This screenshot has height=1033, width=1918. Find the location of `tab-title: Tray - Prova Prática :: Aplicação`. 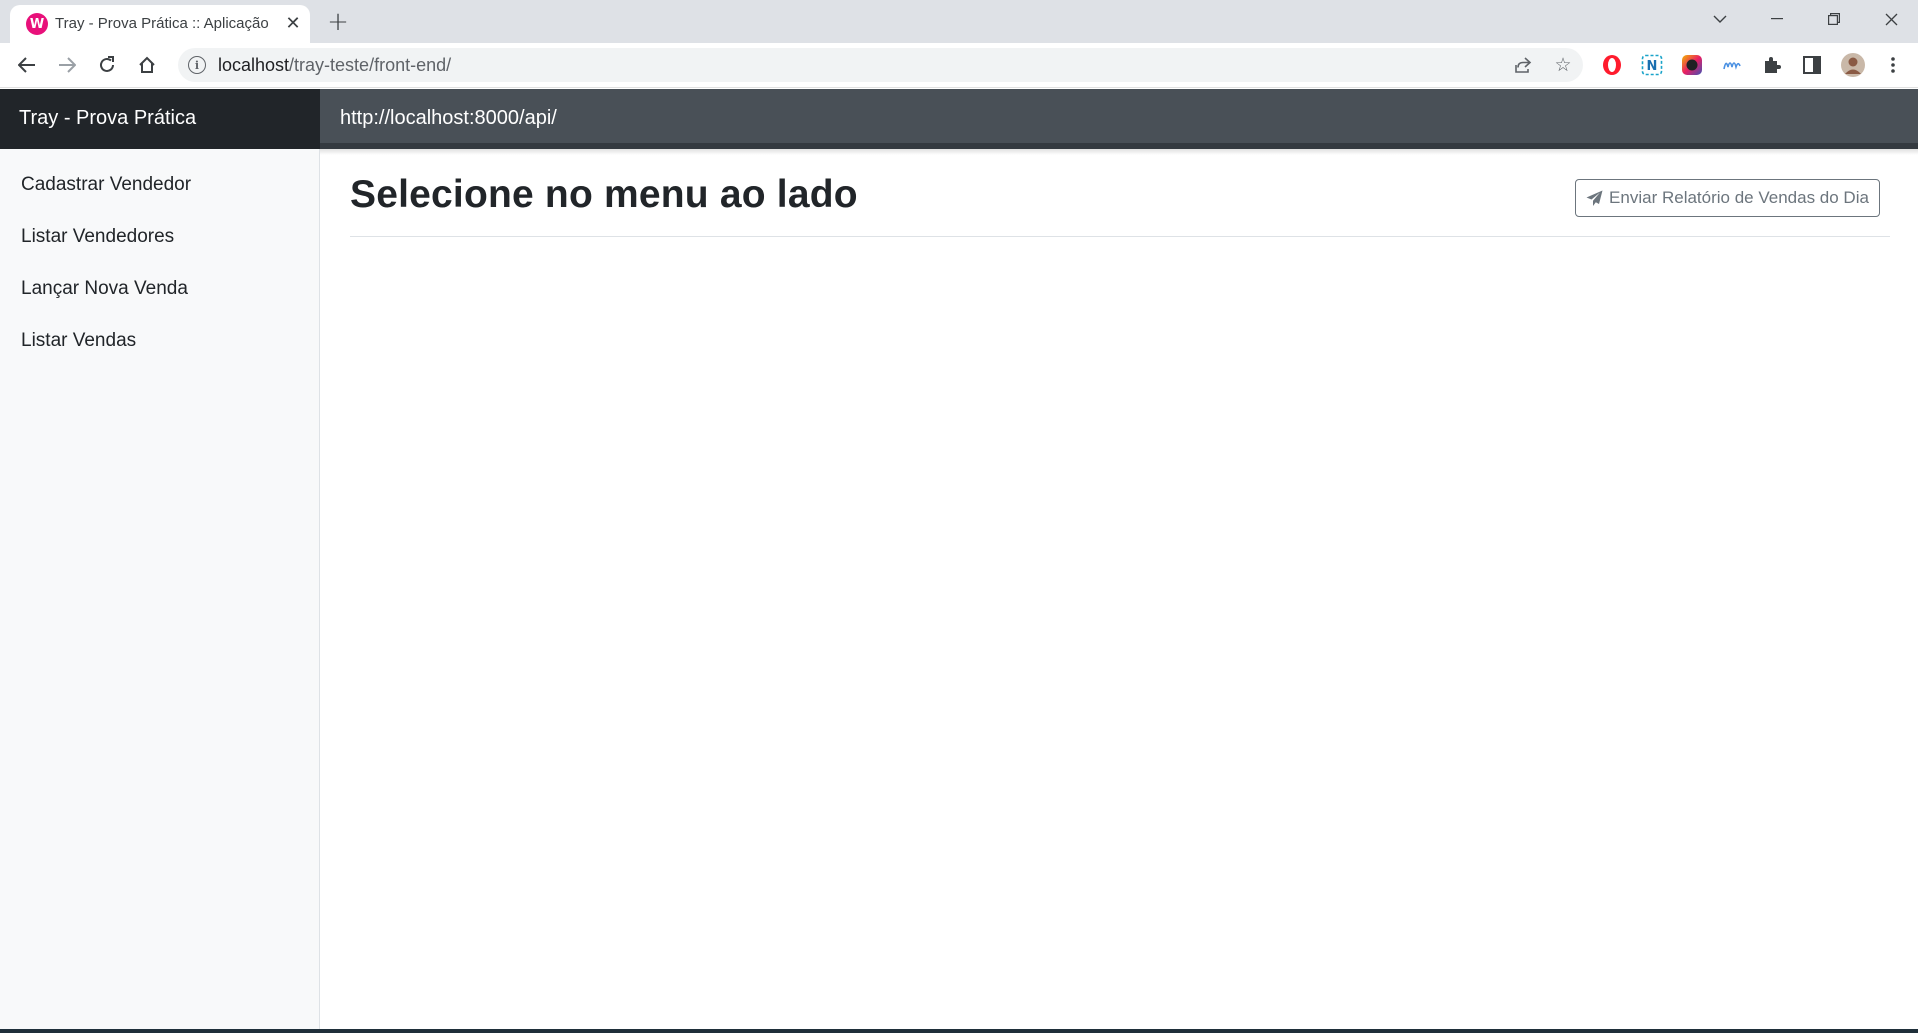

tab-title: Tray - Prova Prática :: Aplicação is located at coordinates (162, 23).